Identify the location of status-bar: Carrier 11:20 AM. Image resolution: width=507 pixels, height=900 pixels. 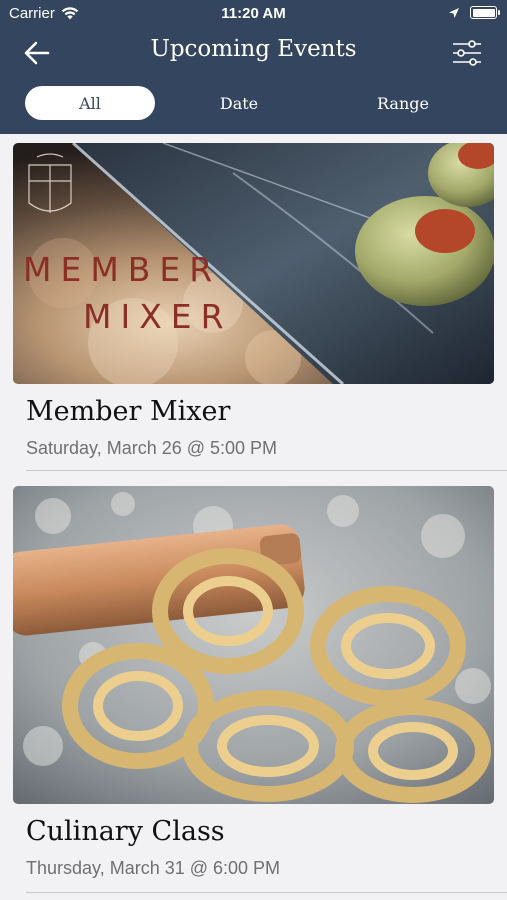
(253, 14).